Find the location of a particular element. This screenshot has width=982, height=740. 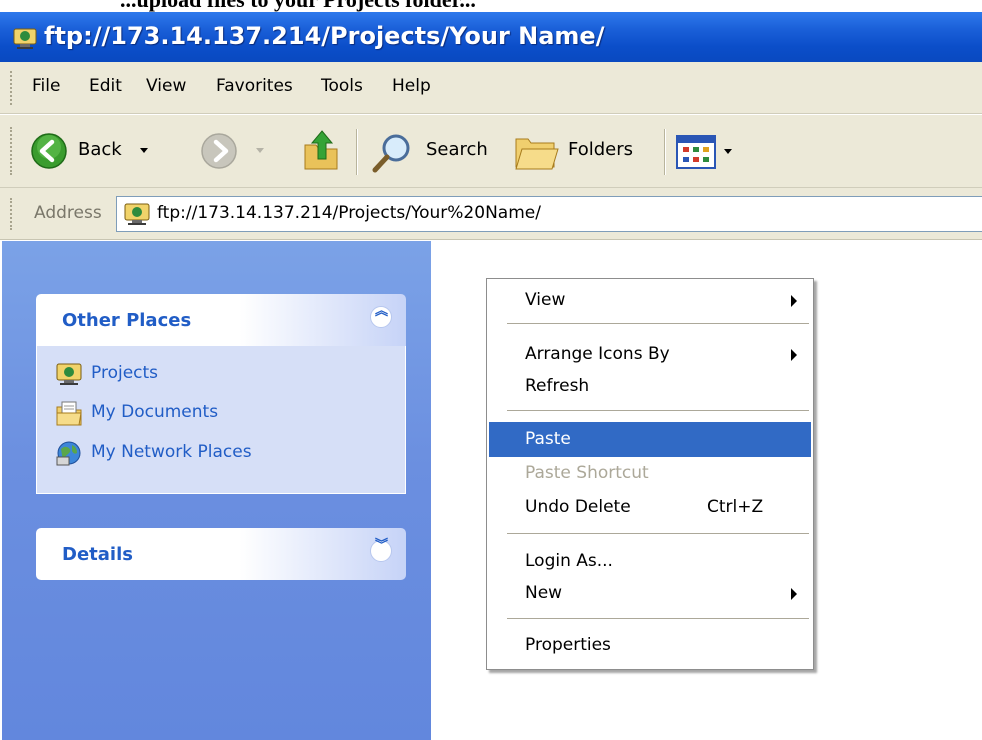

menu-item-arrange-icons-by: Arrange Icons By is located at coordinates (650, 354).